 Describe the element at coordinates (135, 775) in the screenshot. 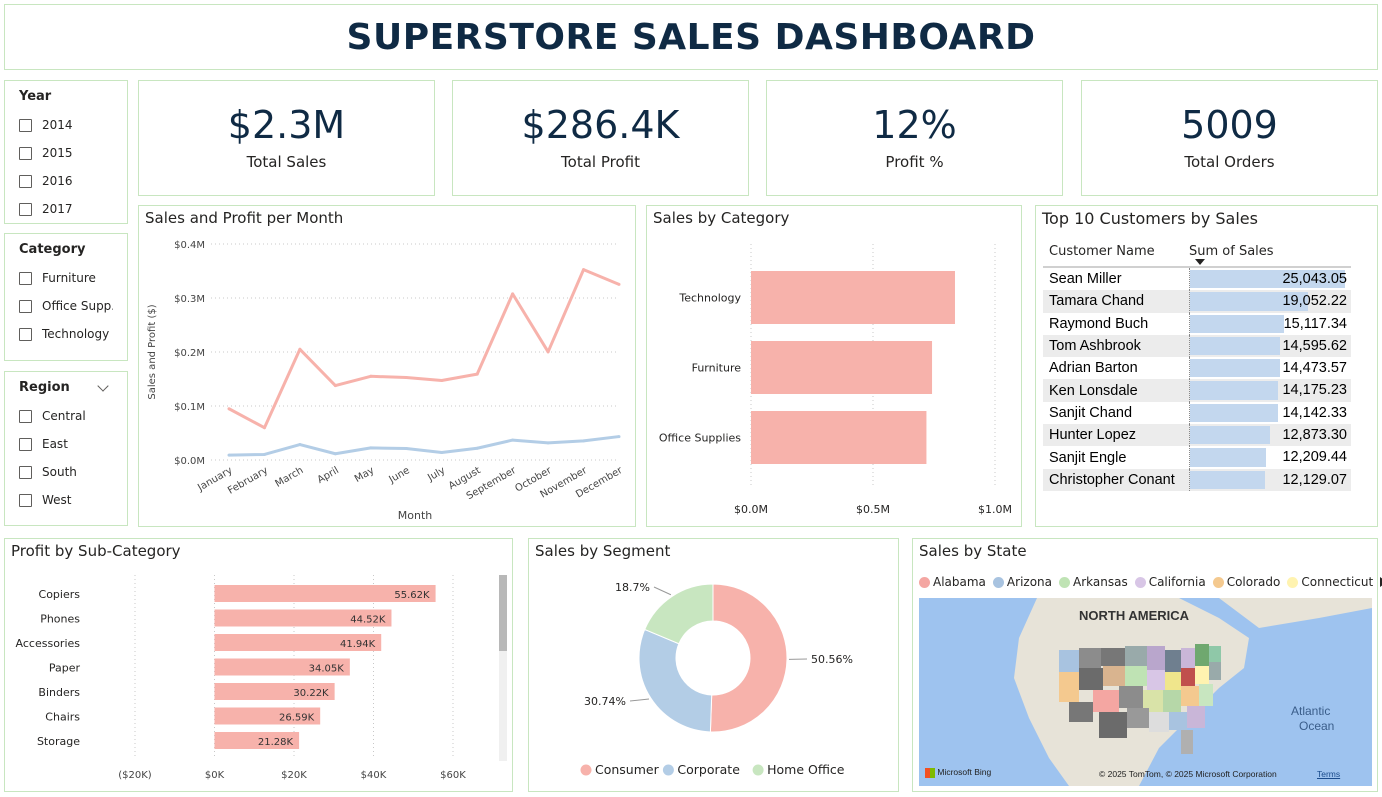

I see `x-tick-label: ($20K)` at that location.